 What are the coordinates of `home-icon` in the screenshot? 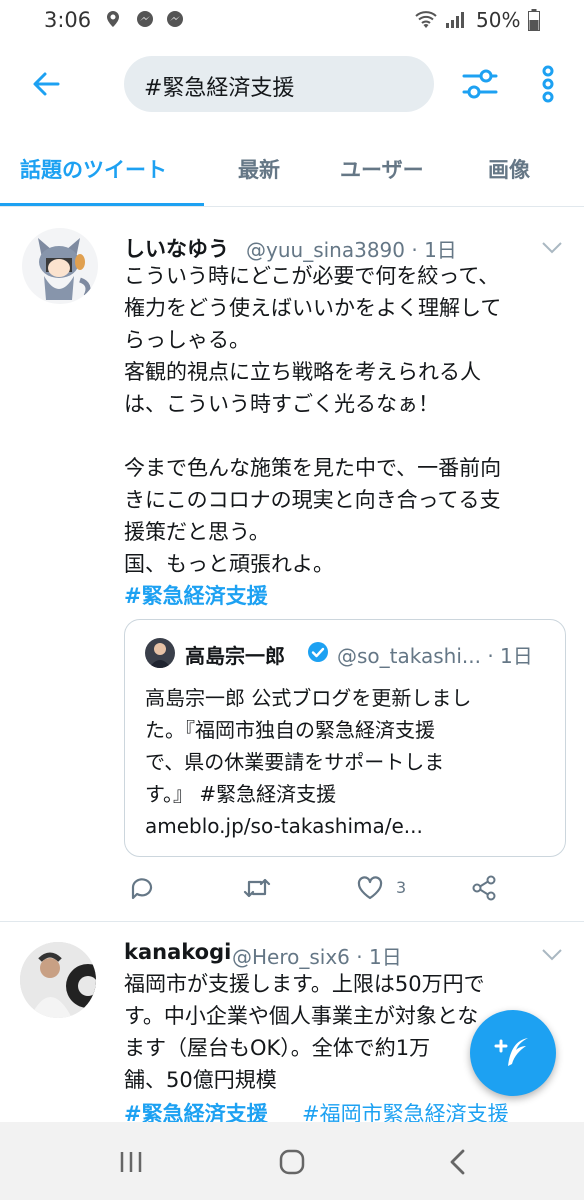 It's located at (292, 1162).